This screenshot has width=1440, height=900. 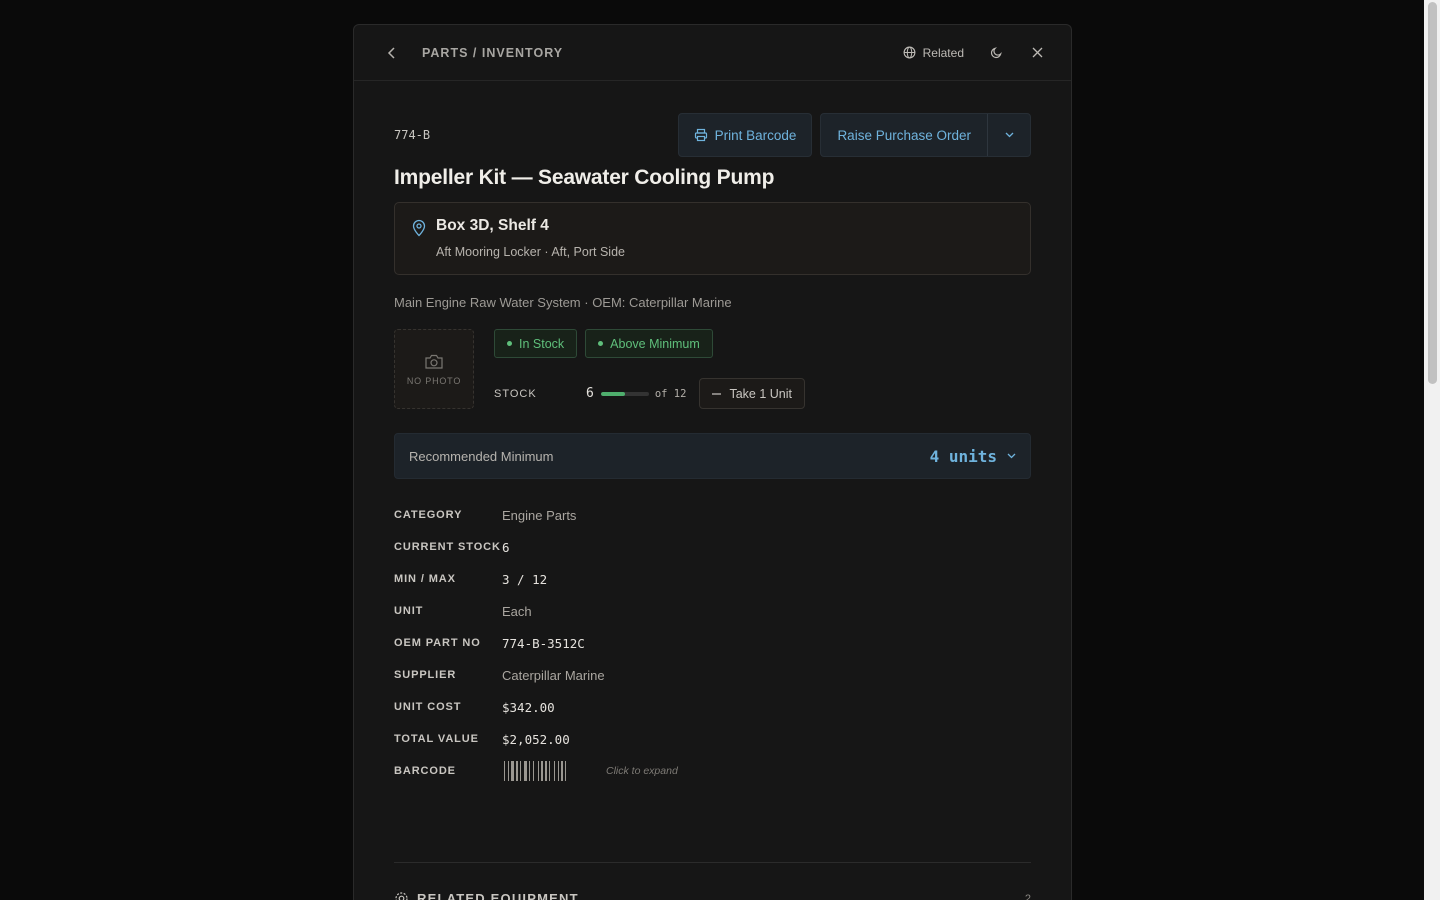 What do you see at coordinates (401, 896) in the screenshot?
I see `gear-icon` at bounding box center [401, 896].